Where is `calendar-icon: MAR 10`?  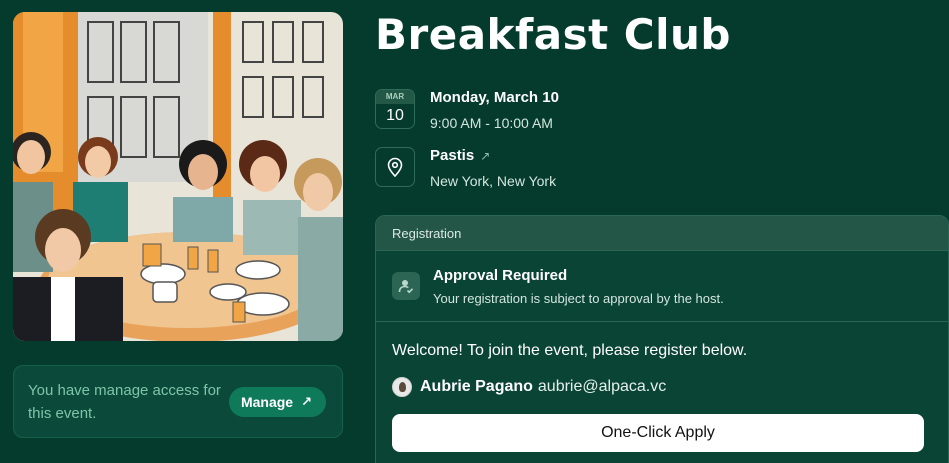 calendar-icon: MAR 10 is located at coordinates (395, 109).